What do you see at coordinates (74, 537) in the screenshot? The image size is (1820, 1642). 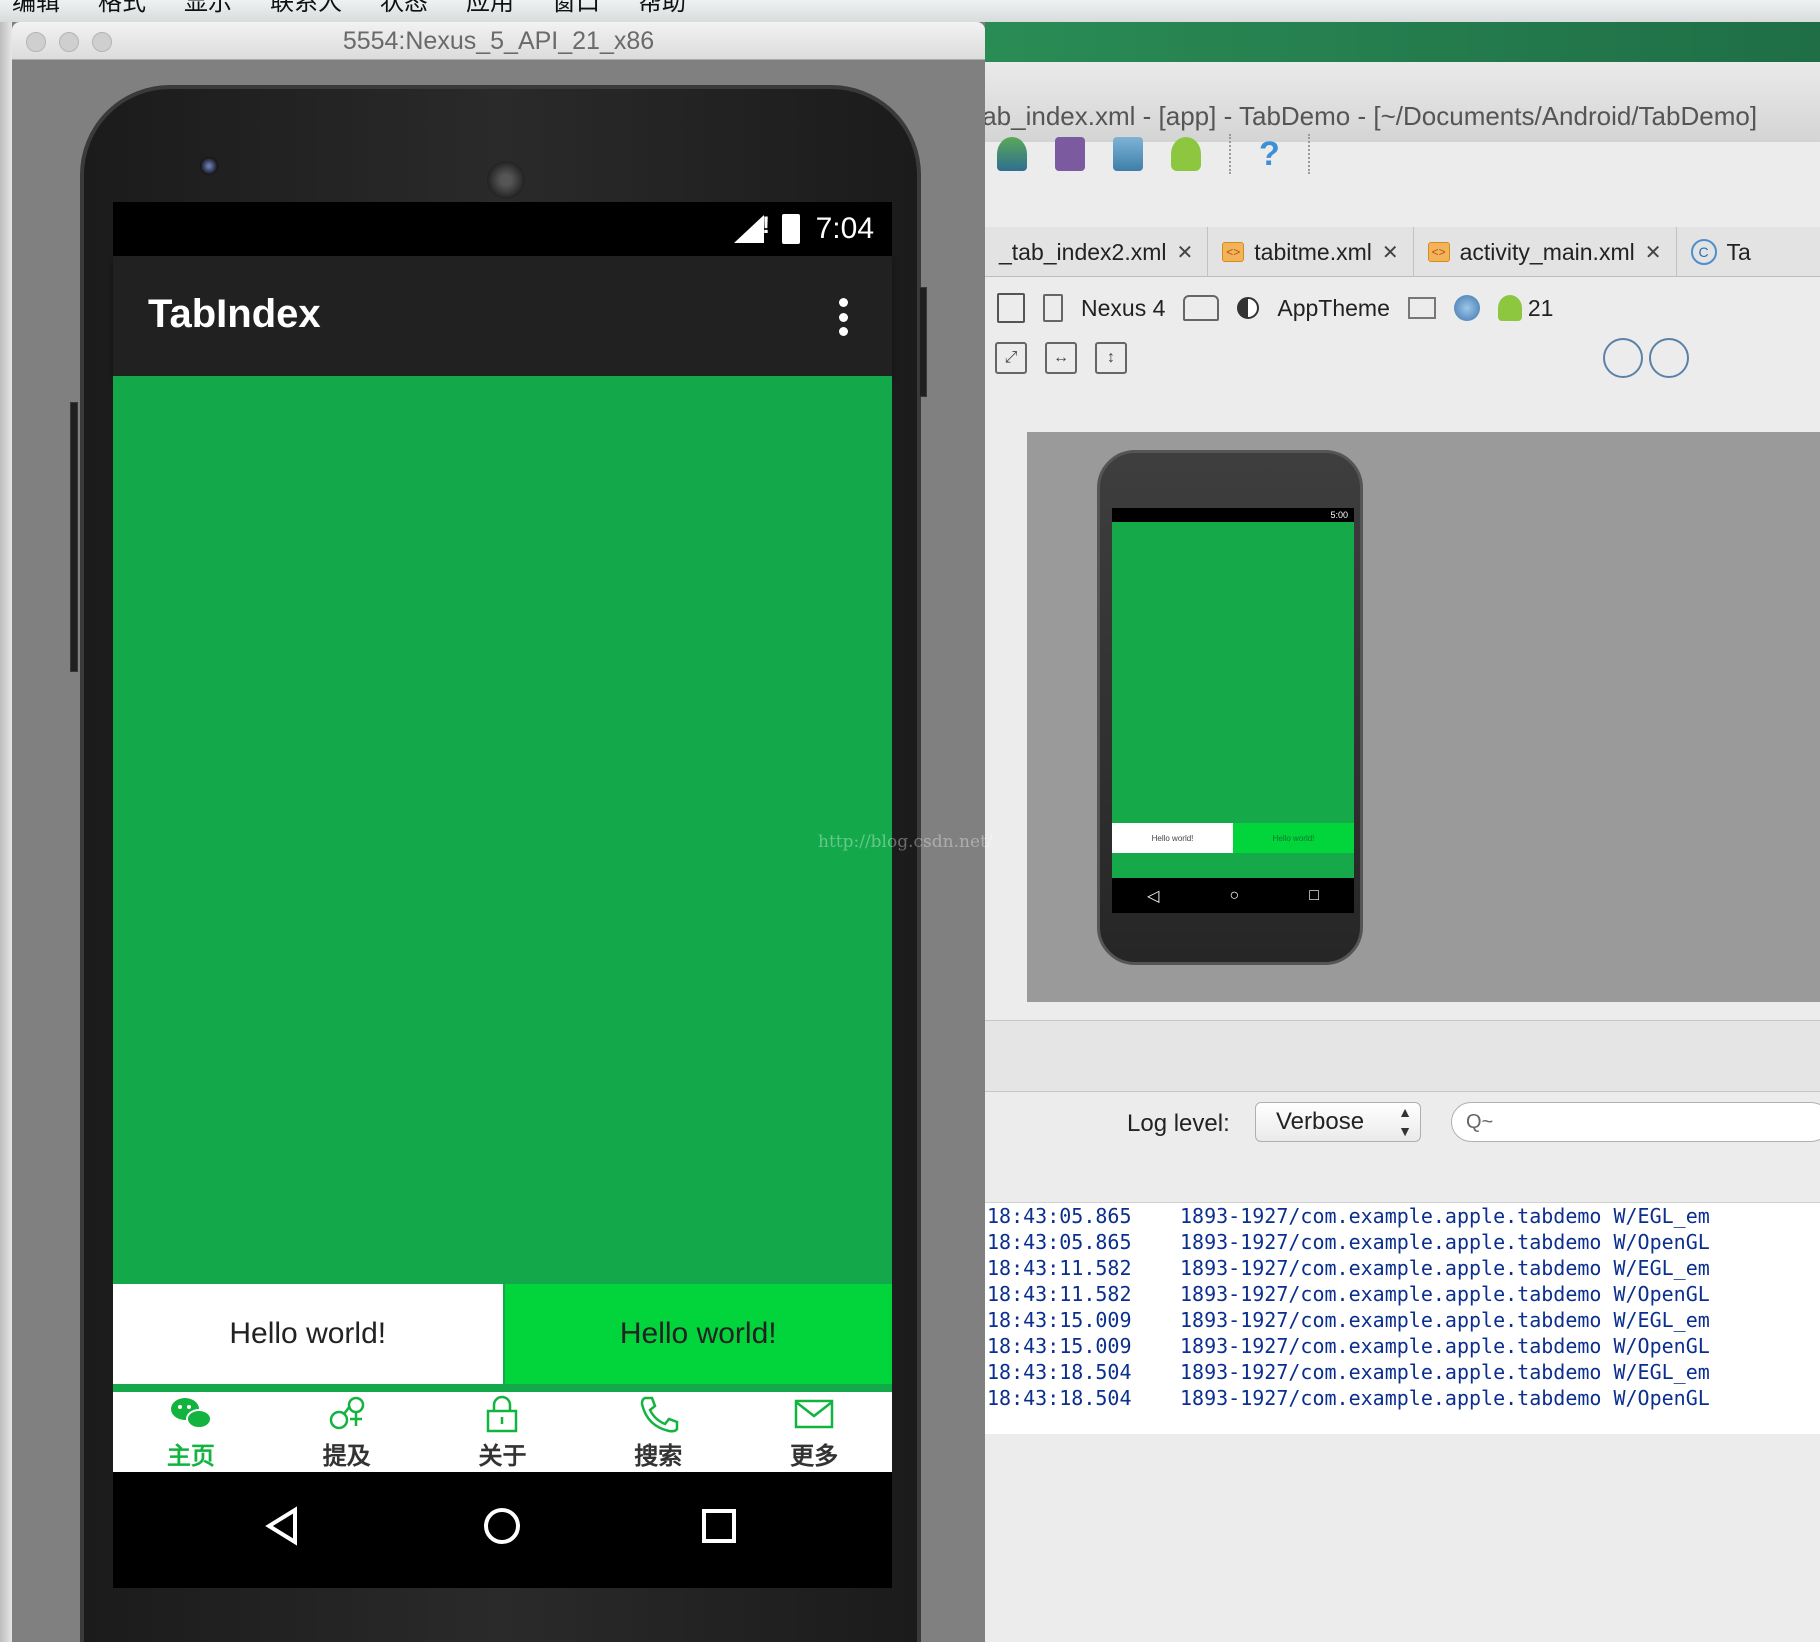 I see `volume-button` at bounding box center [74, 537].